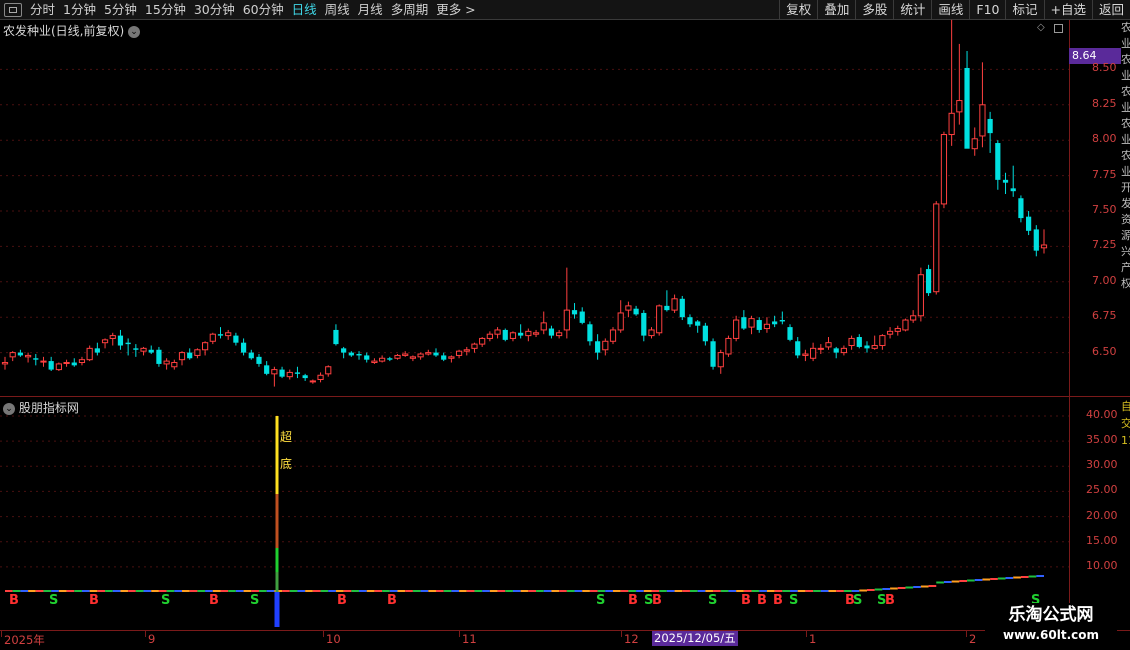 Image resolution: width=1130 pixels, height=650 pixels. Describe the element at coordinates (24, 640) in the screenshot. I see `date-label: 2025年` at that location.